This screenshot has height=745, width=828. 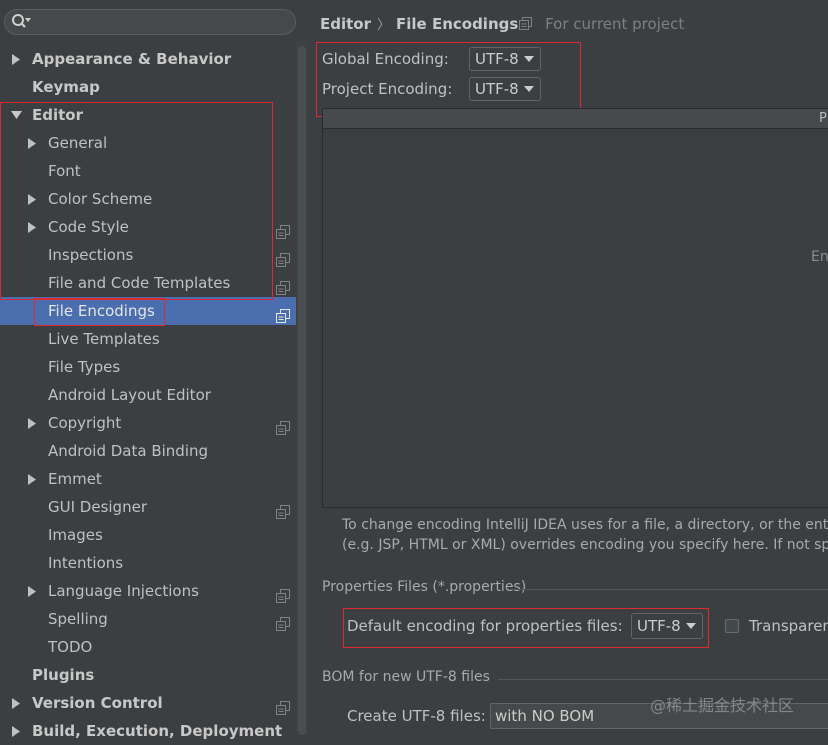 I want to click on properties-encoding-label: Default encoding for properties files:, so click(x=485, y=626).